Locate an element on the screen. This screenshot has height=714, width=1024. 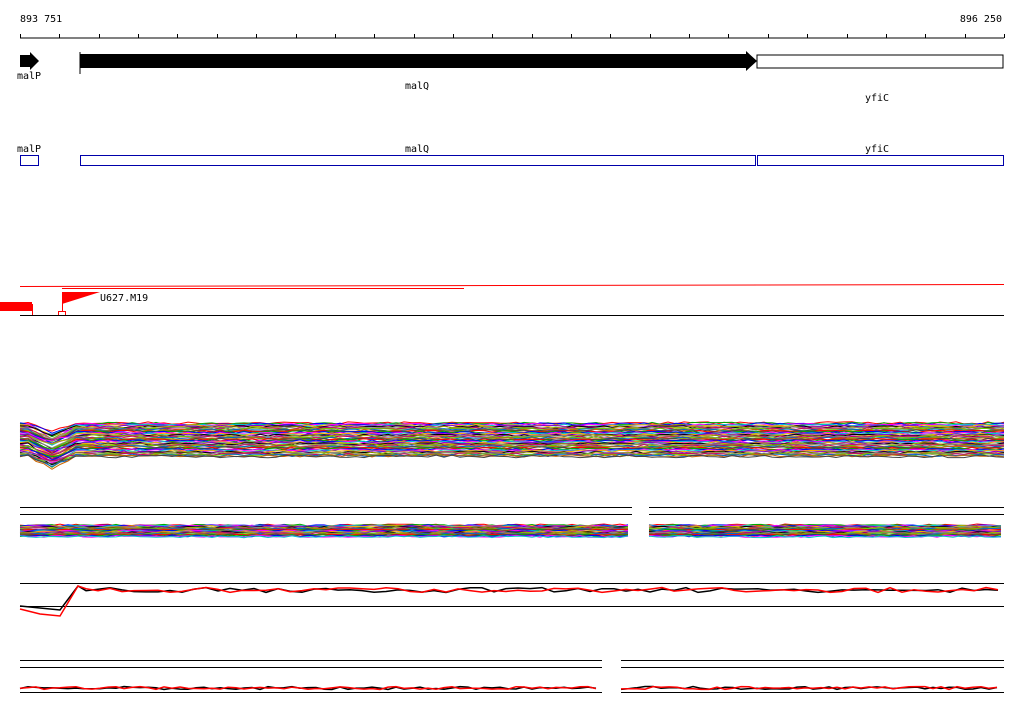
feature-offscreen-marker is located at coordinates (16, 306).